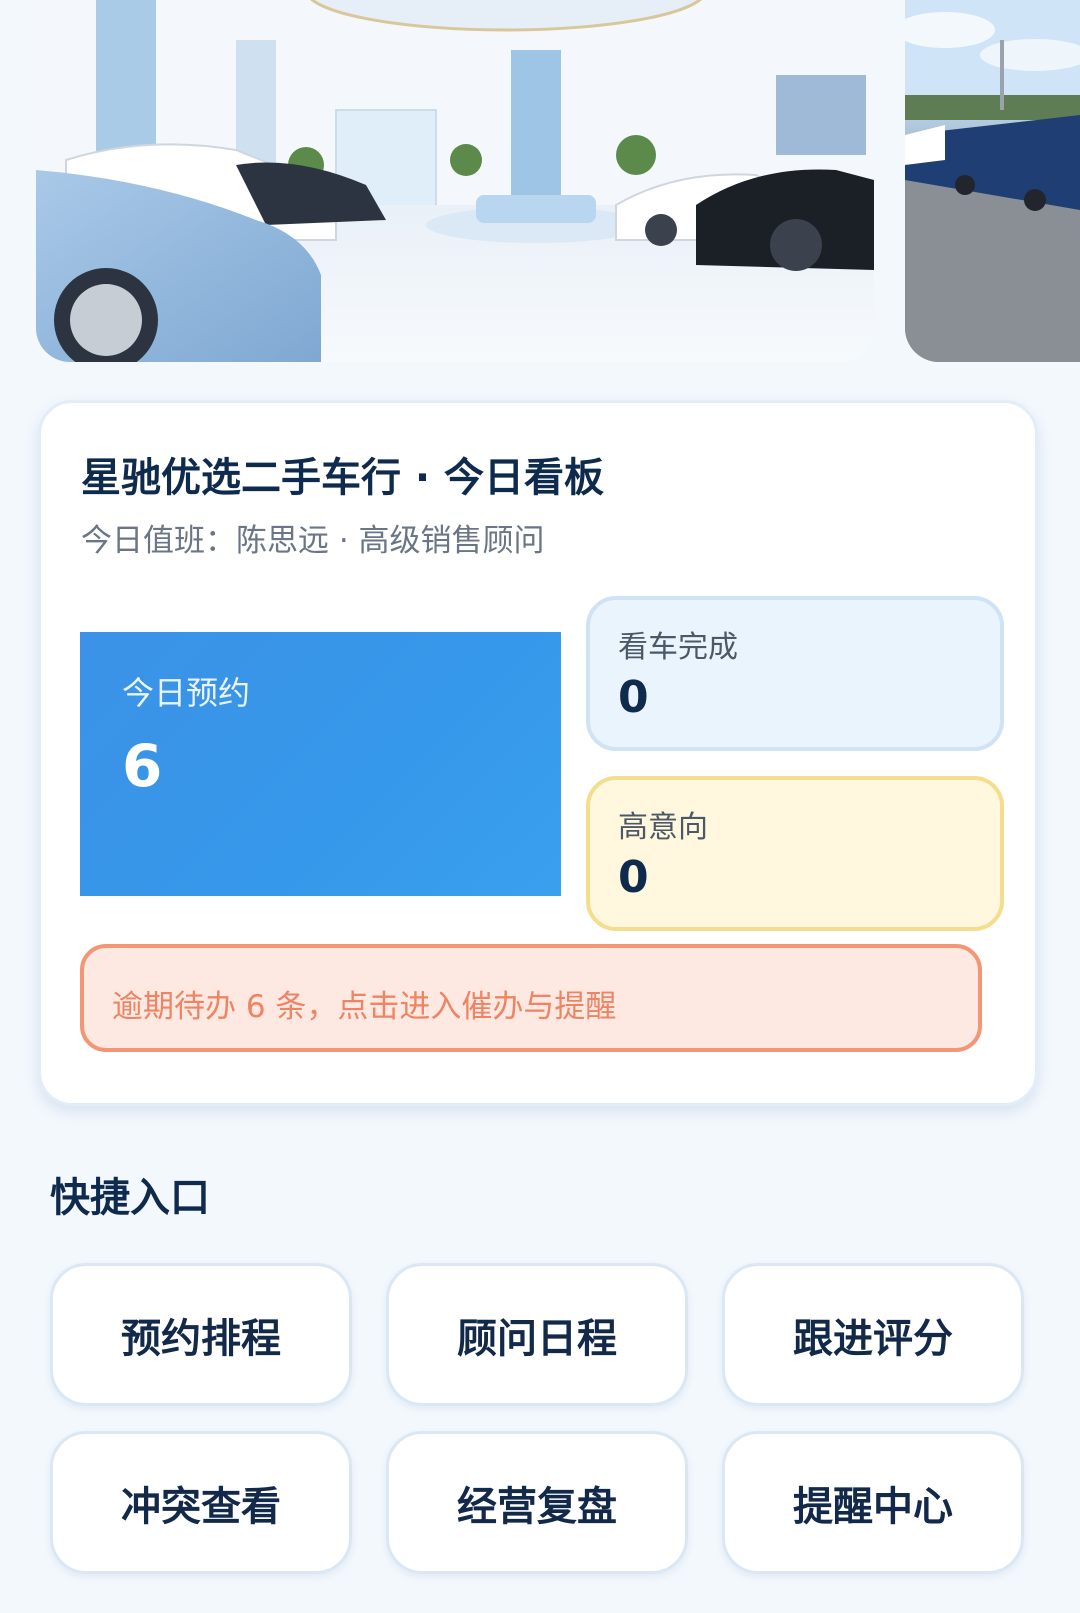  Describe the element at coordinates (633, 697) in the screenshot. I see `stat-visits-done-value: 0` at that location.